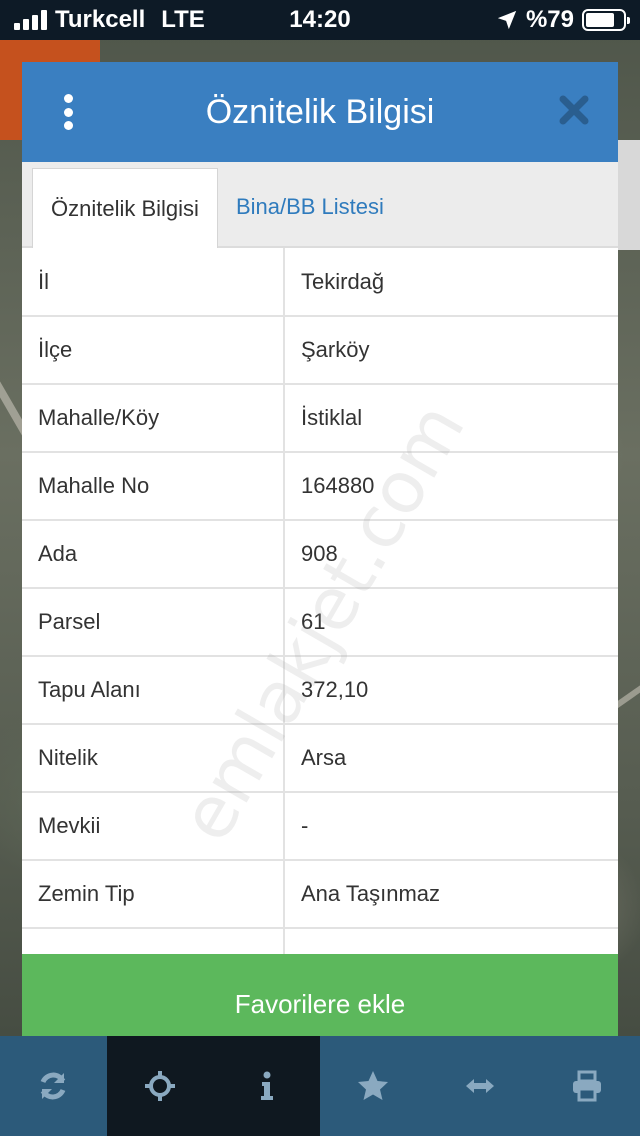 The height and width of the screenshot is (1136, 640). I want to click on toolbar-favorites-button, so click(373, 1086).